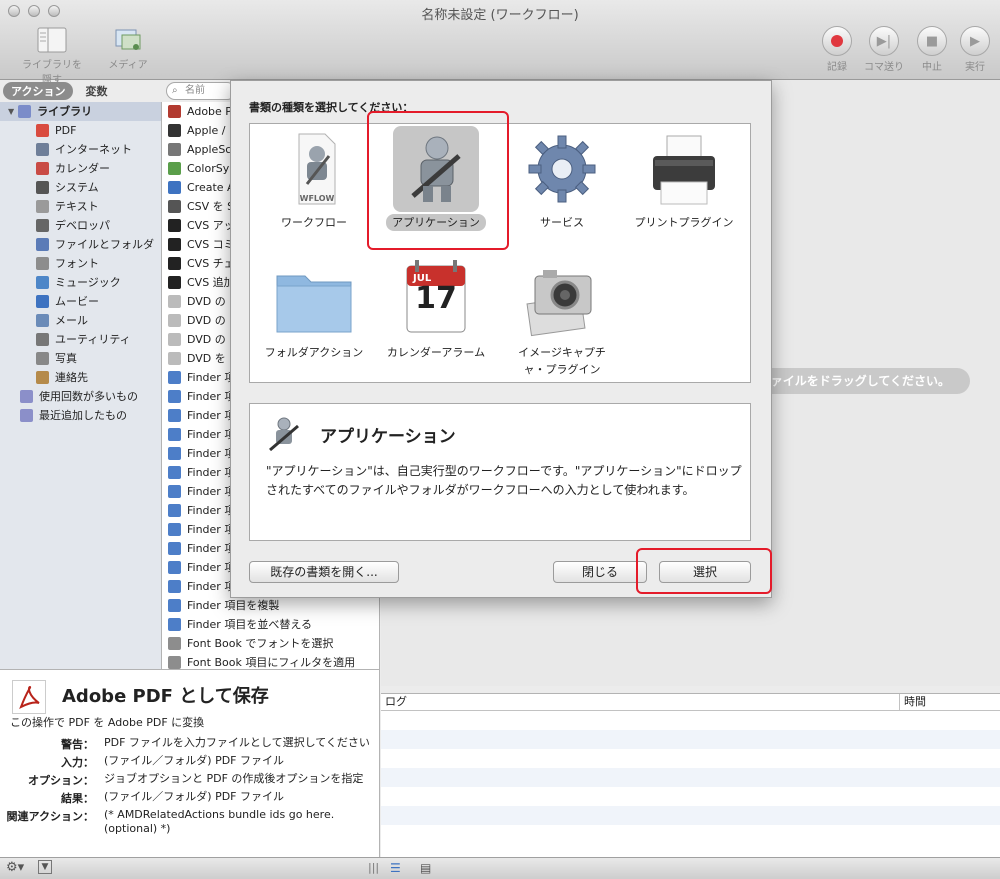  I want to click on log-rows, so click(690, 777).